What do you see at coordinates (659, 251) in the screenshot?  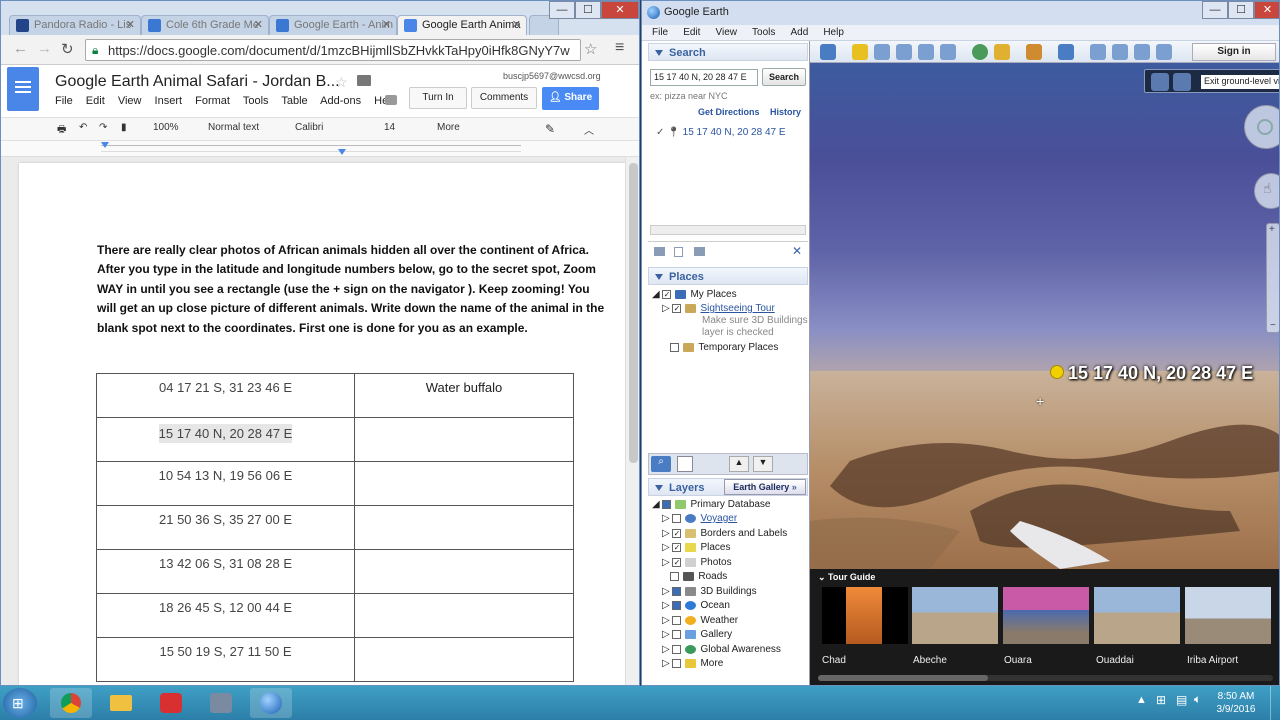 I see `folder-icon` at bounding box center [659, 251].